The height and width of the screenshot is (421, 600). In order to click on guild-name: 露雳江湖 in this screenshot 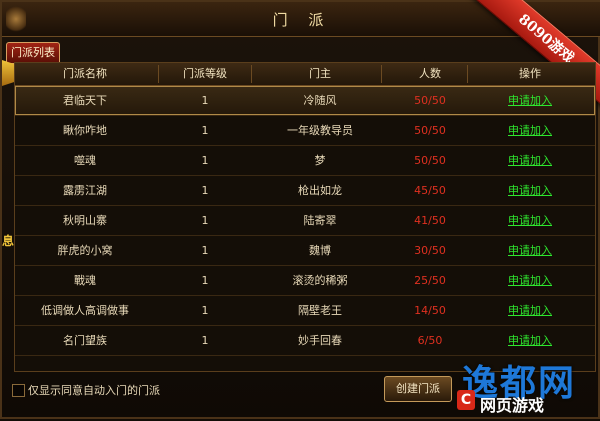, I will do `click(85, 190)`.